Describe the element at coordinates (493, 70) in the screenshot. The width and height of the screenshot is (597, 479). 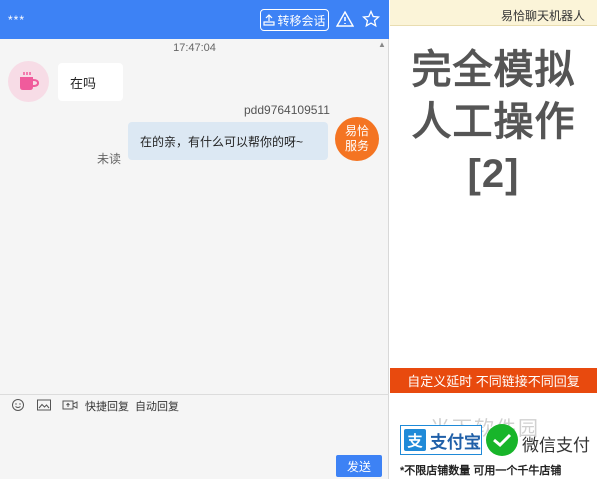
I see `promo-headline-line1: 完全模拟` at that location.